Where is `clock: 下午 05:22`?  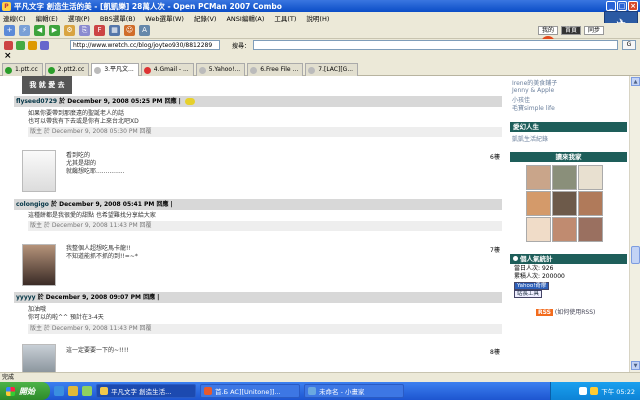 clock: 下午 05:22 is located at coordinates (618, 392).